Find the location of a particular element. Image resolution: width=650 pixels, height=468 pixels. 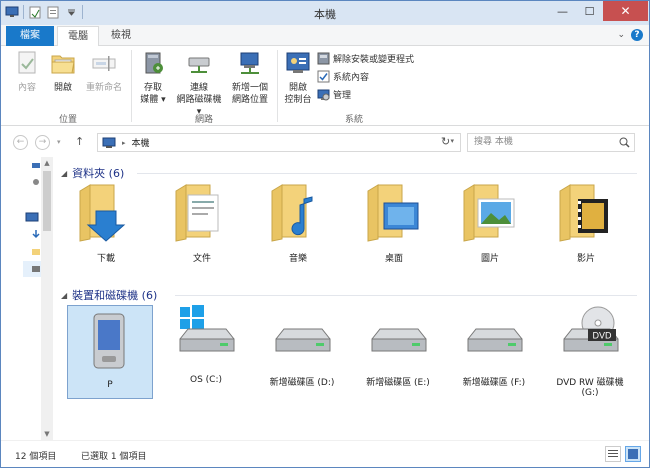

large-icons-view-icon is located at coordinates (633, 454).